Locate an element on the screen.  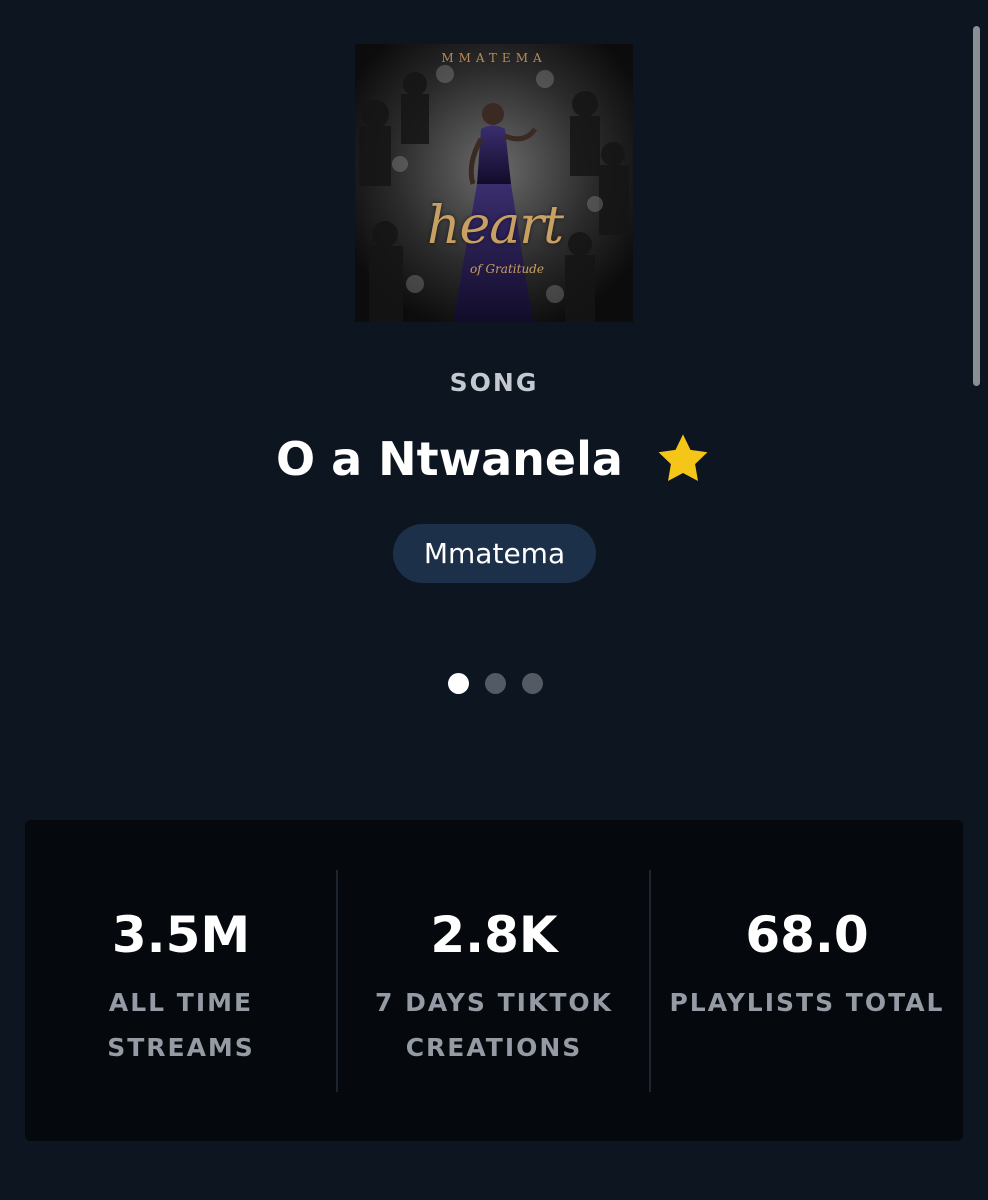
star-icon is located at coordinates (683, 459).